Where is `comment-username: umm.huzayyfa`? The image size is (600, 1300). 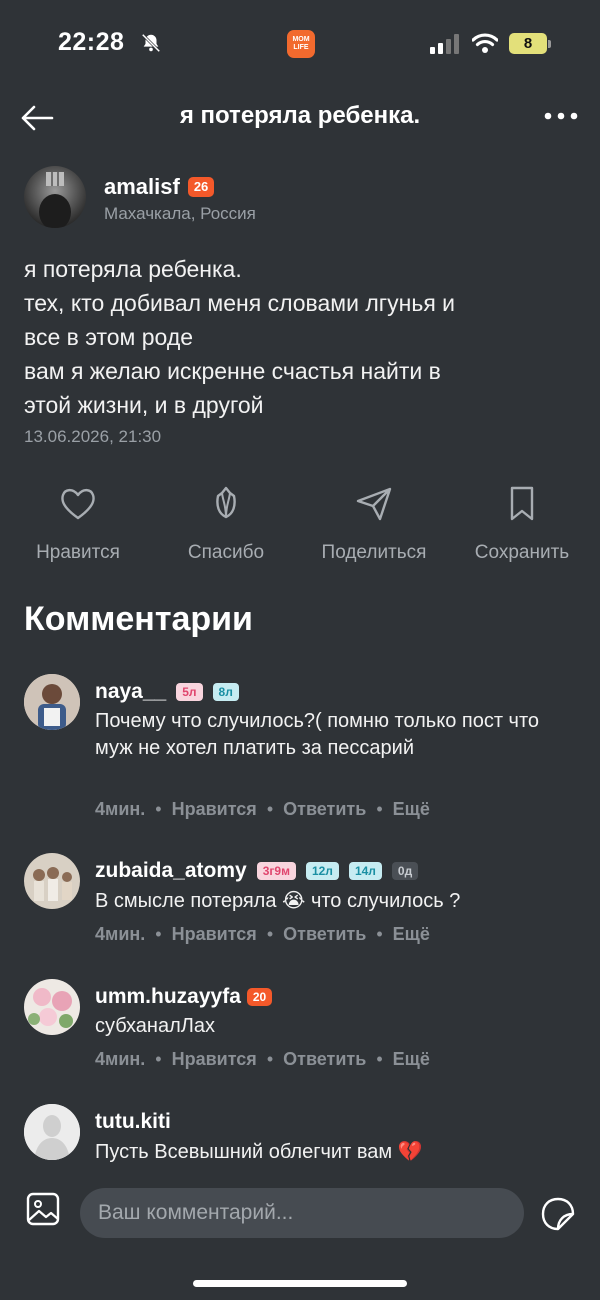 comment-username: umm.huzayyfa is located at coordinates (168, 997).